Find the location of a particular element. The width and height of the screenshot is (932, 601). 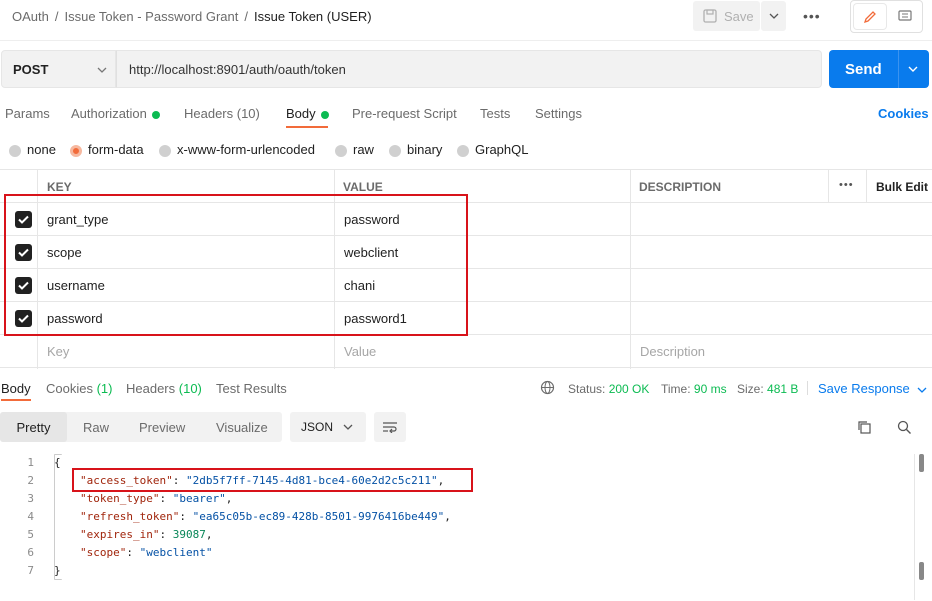

comments-button is located at coordinates (905, 16).